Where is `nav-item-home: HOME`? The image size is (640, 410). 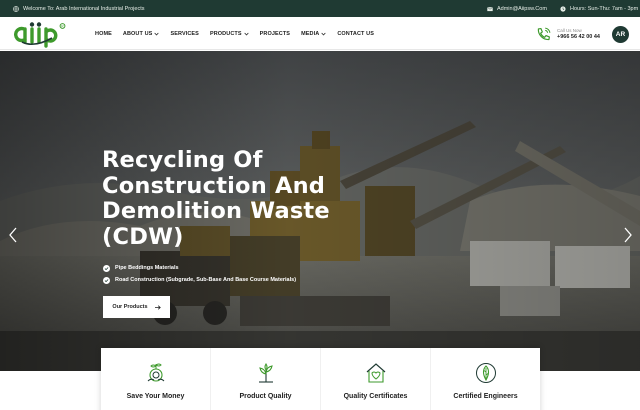
nav-item-home: HOME is located at coordinates (103, 34).